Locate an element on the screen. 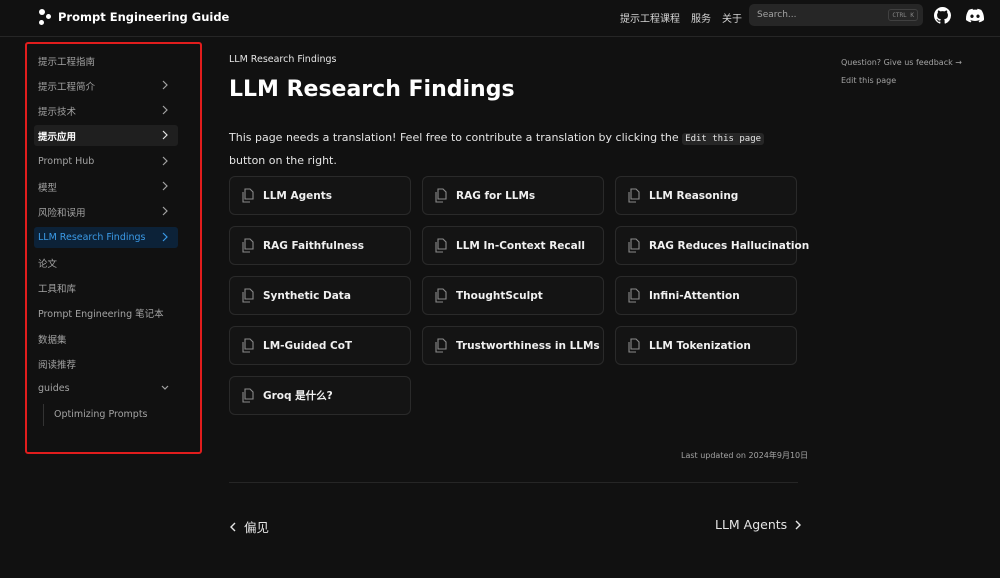 This screenshot has height=578, width=1000. card-label: Trustworthiness in LLMs is located at coordinates (528, 345).